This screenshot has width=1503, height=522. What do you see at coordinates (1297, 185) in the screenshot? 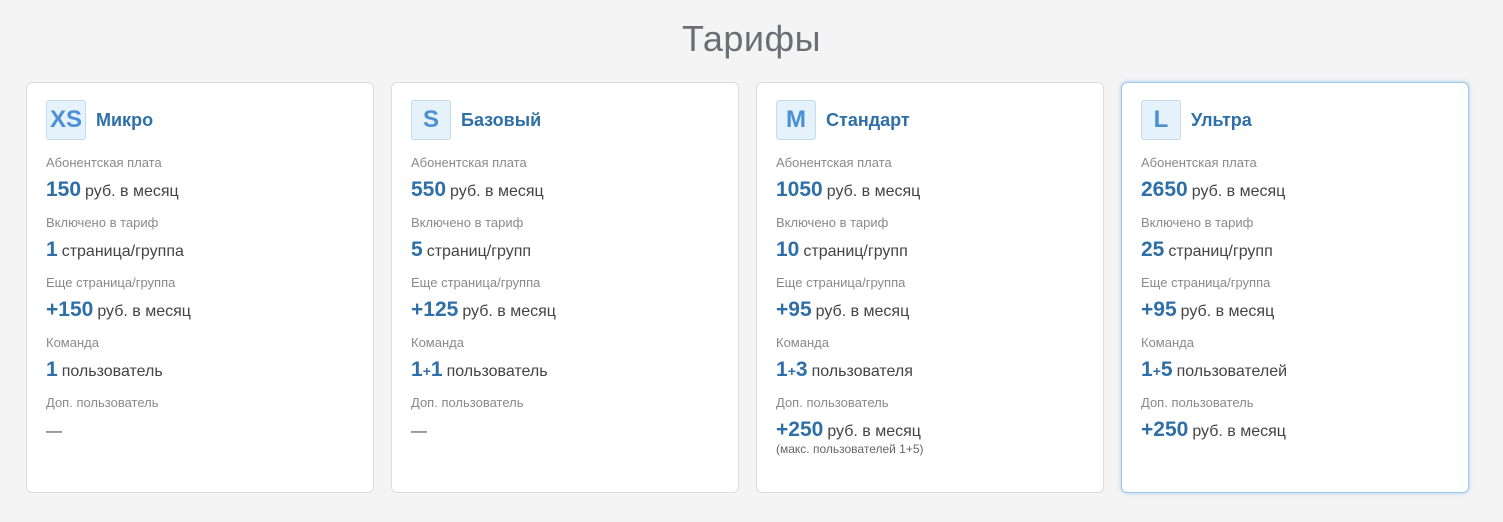
I see `fee-row: Абонентская плата 2650 руб. в месяц` at bounding box center [1297, 185].